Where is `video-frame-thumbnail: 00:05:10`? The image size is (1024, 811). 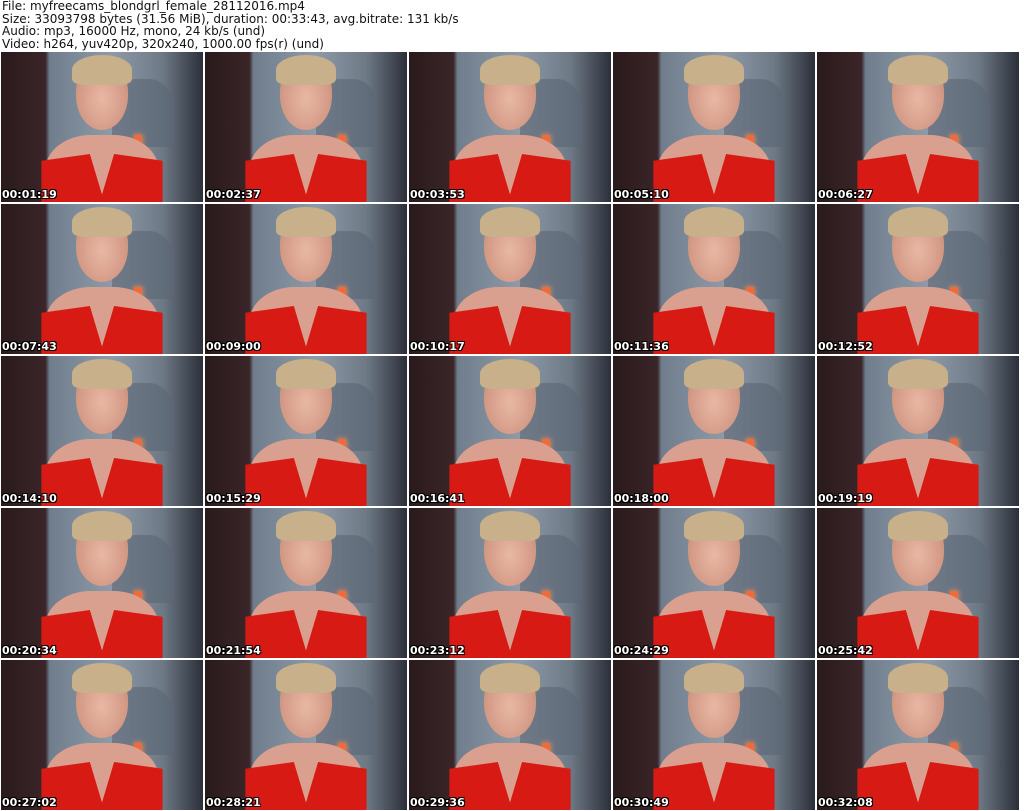 video-frame-thumbnail: 00:05:10 is located at coordinates (714, 127).